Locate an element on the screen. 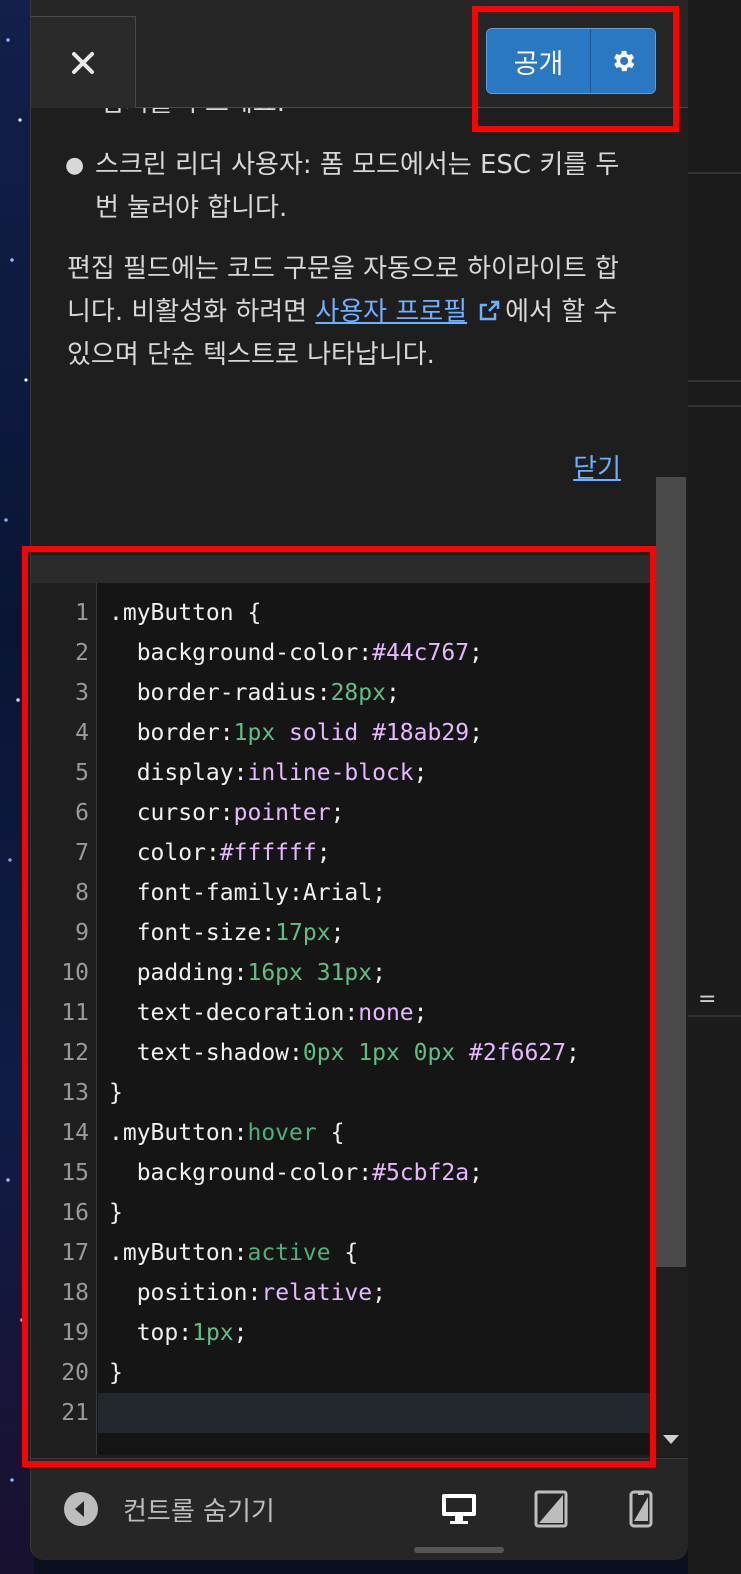 Image resolution: width=741 pixels, height=1574 pixels. line-number: 9 is located at coordinates (82, 933).